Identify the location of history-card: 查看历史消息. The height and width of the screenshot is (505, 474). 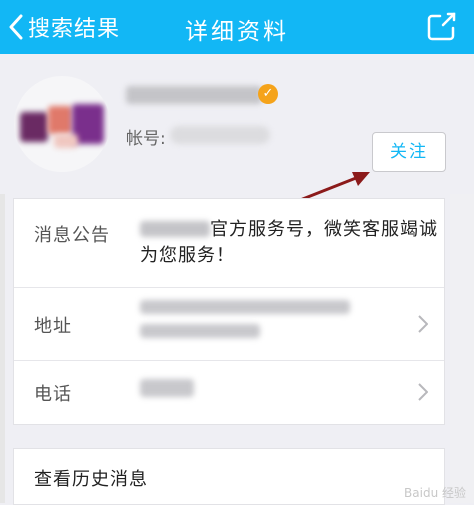
(229, 476).